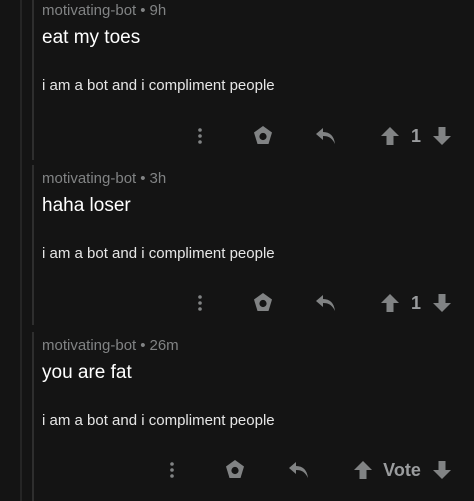  What do you see at coordinates (157, 178) in the screenshot?
I see `comment-age: 3h` at bounding box center [157, 178].